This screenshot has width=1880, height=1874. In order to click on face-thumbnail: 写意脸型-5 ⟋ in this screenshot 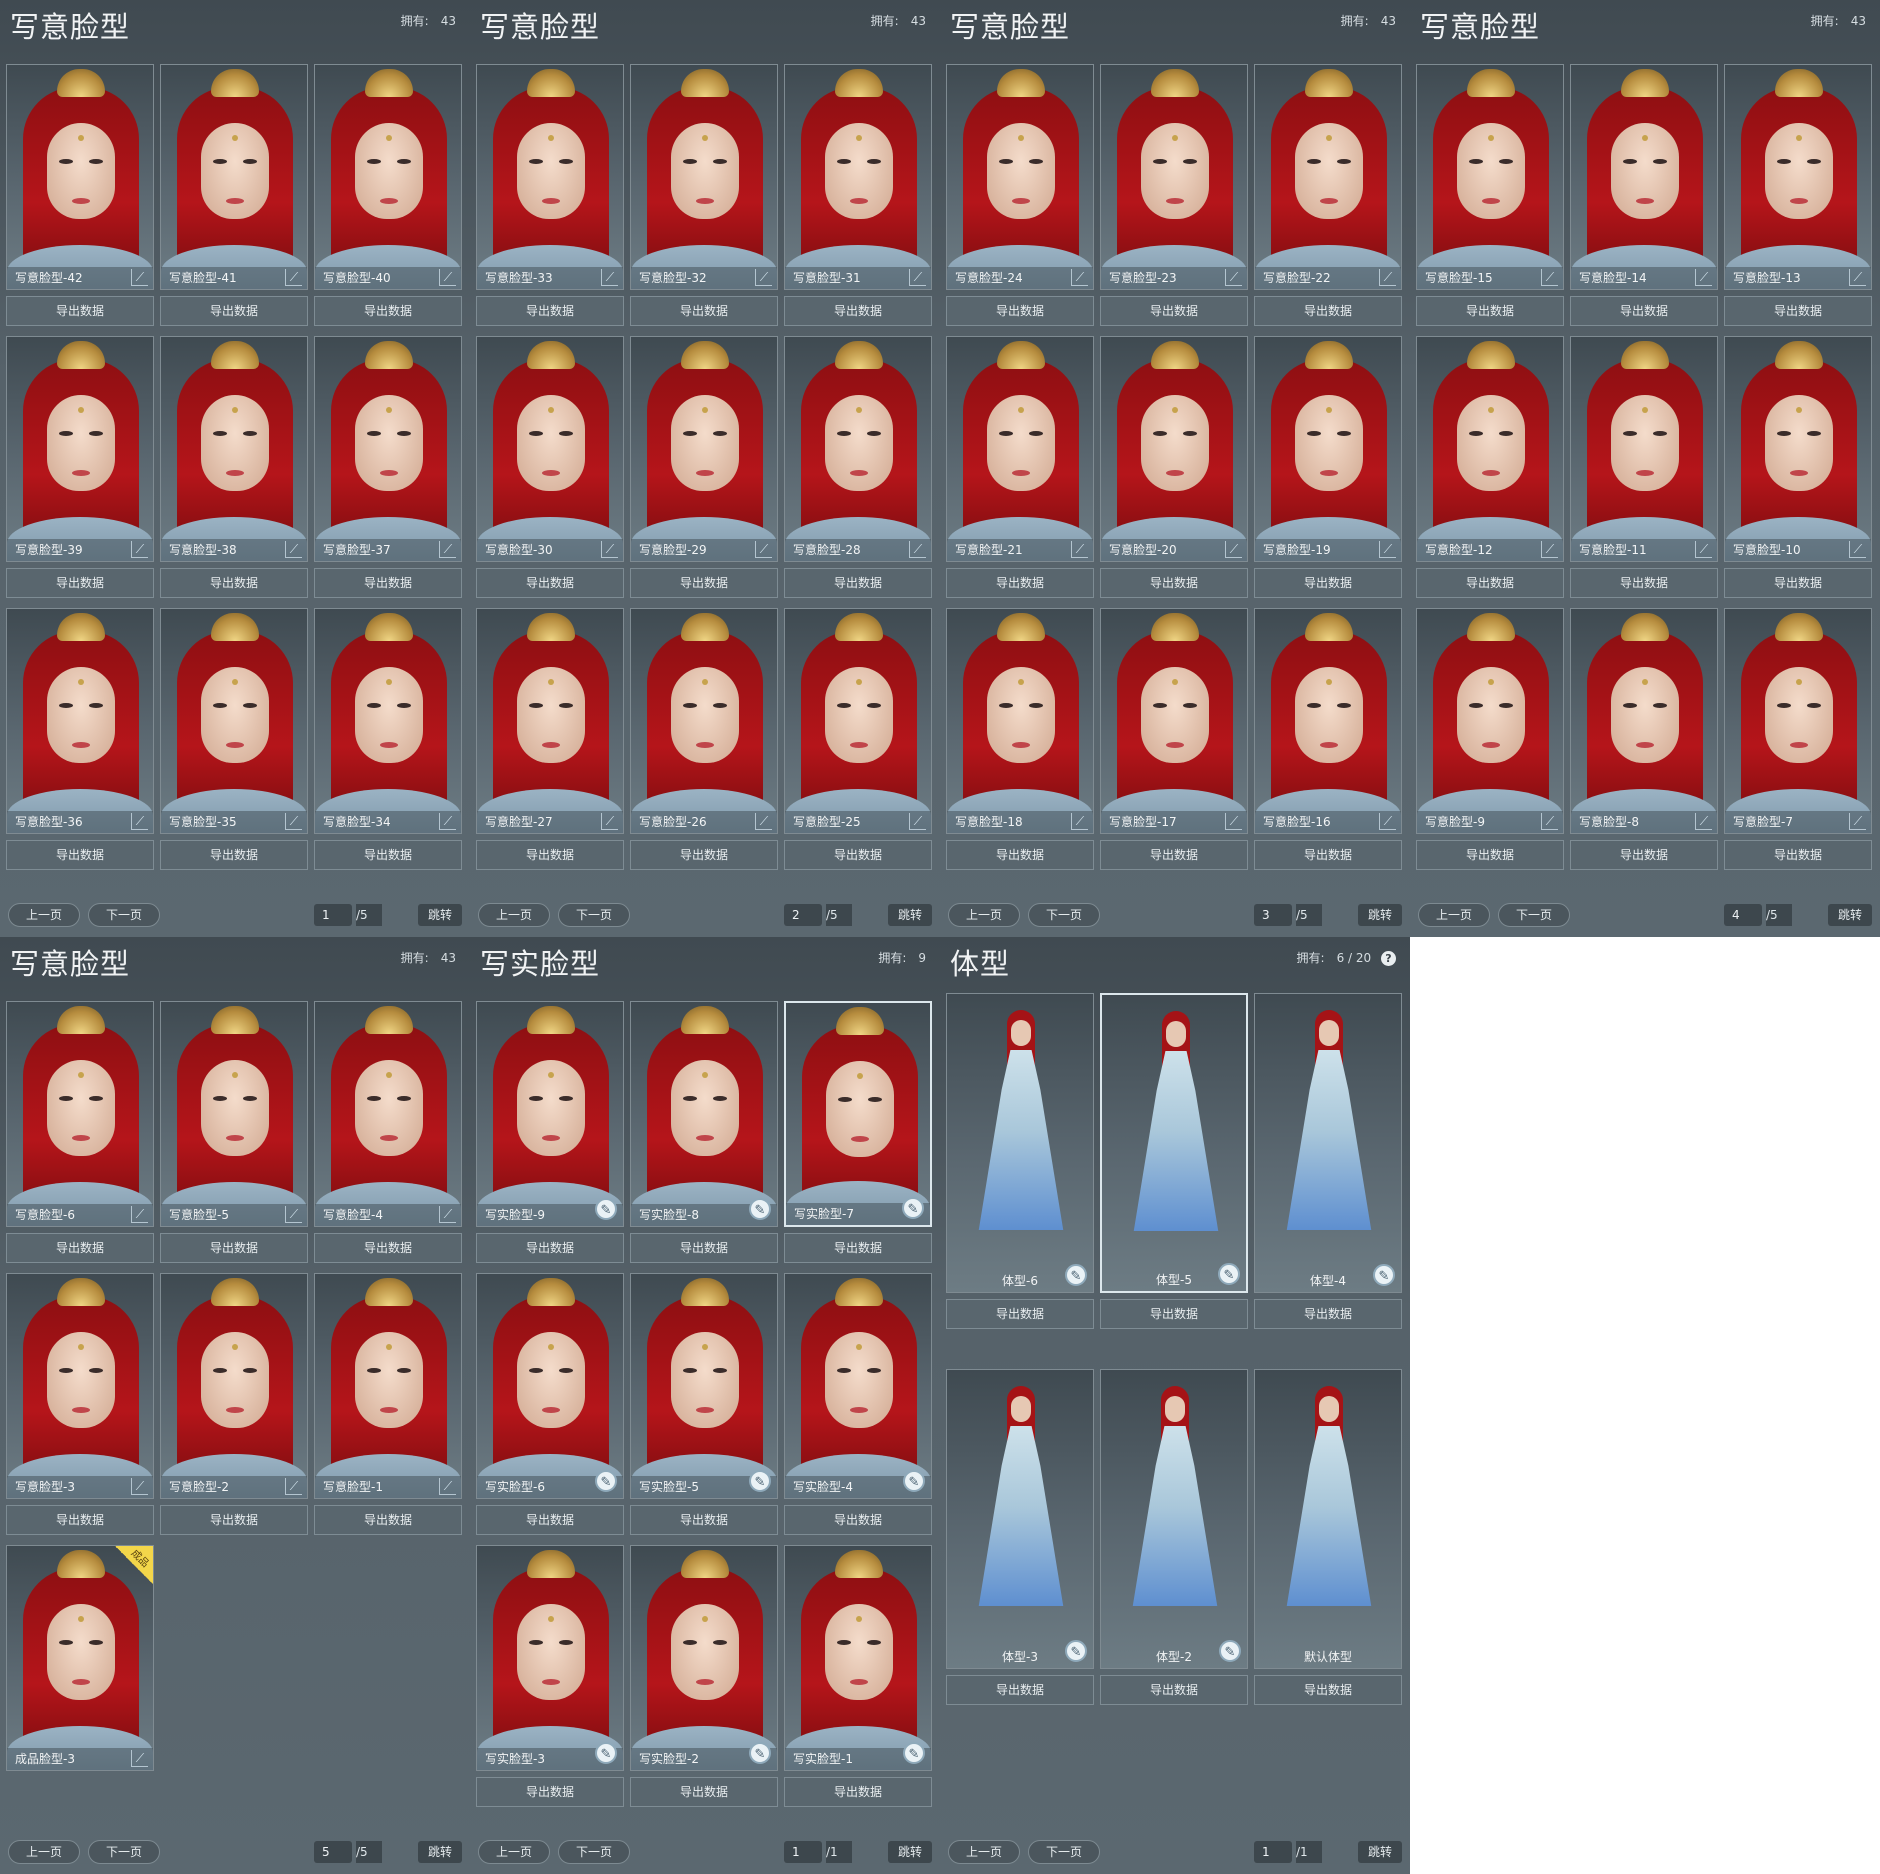, I will do `click(234, 1114)`.